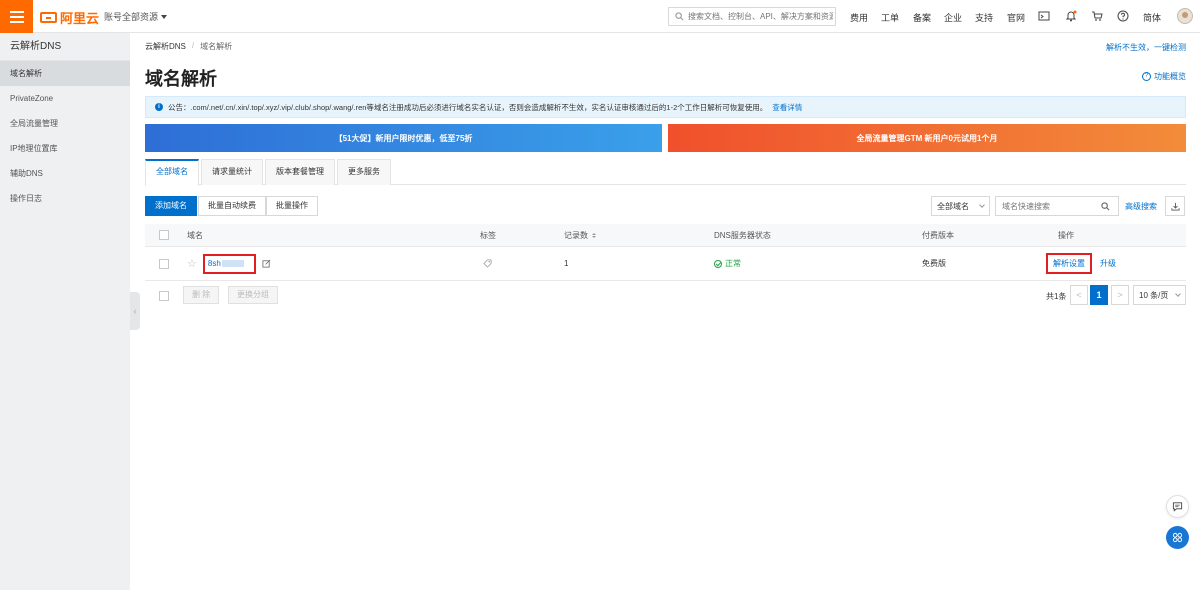 The image size is (1200, 590). Describe the element at coordinates (1170, 76) in the screenshot. I see `feature-overview-label: 功能概览` at that location.